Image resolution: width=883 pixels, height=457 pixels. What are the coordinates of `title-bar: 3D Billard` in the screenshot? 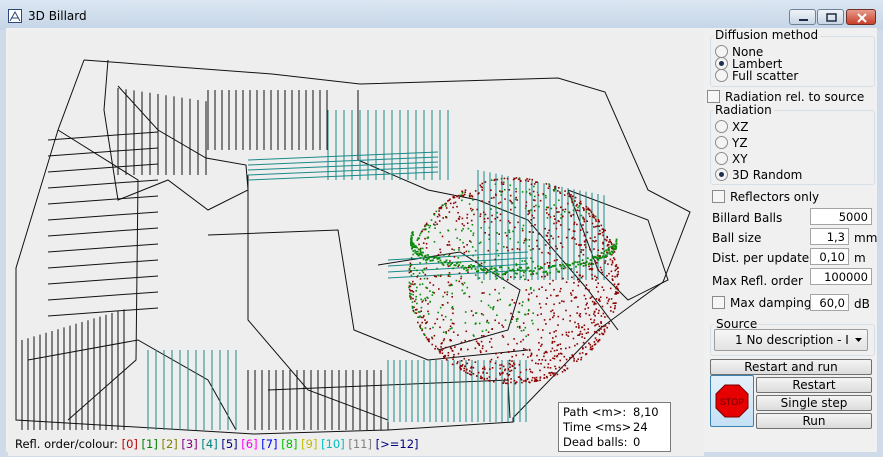 It's located at (441, 15).